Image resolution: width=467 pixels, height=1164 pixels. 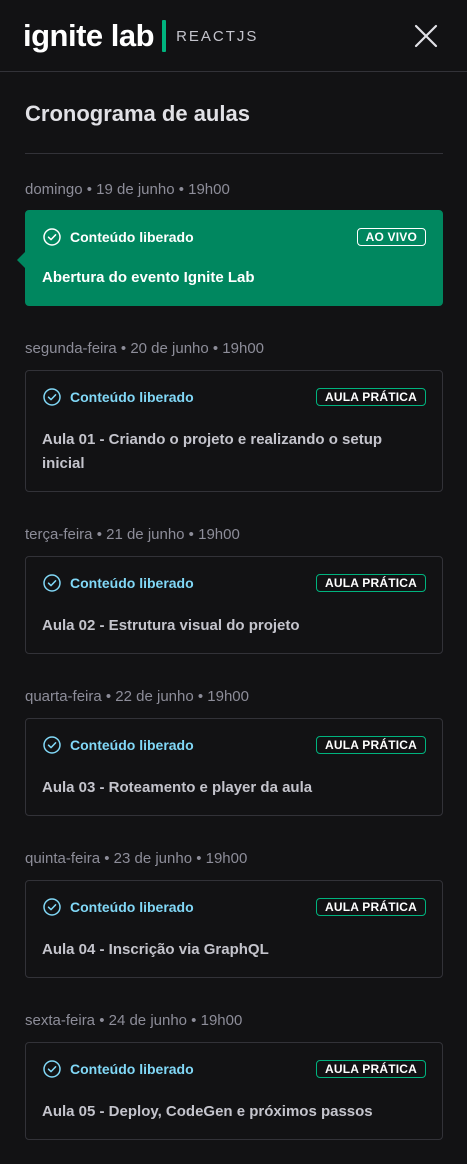 I want to click on lesson-date: quarta-feira • 22 de junho • 19h00, so click(x=137, y=696).